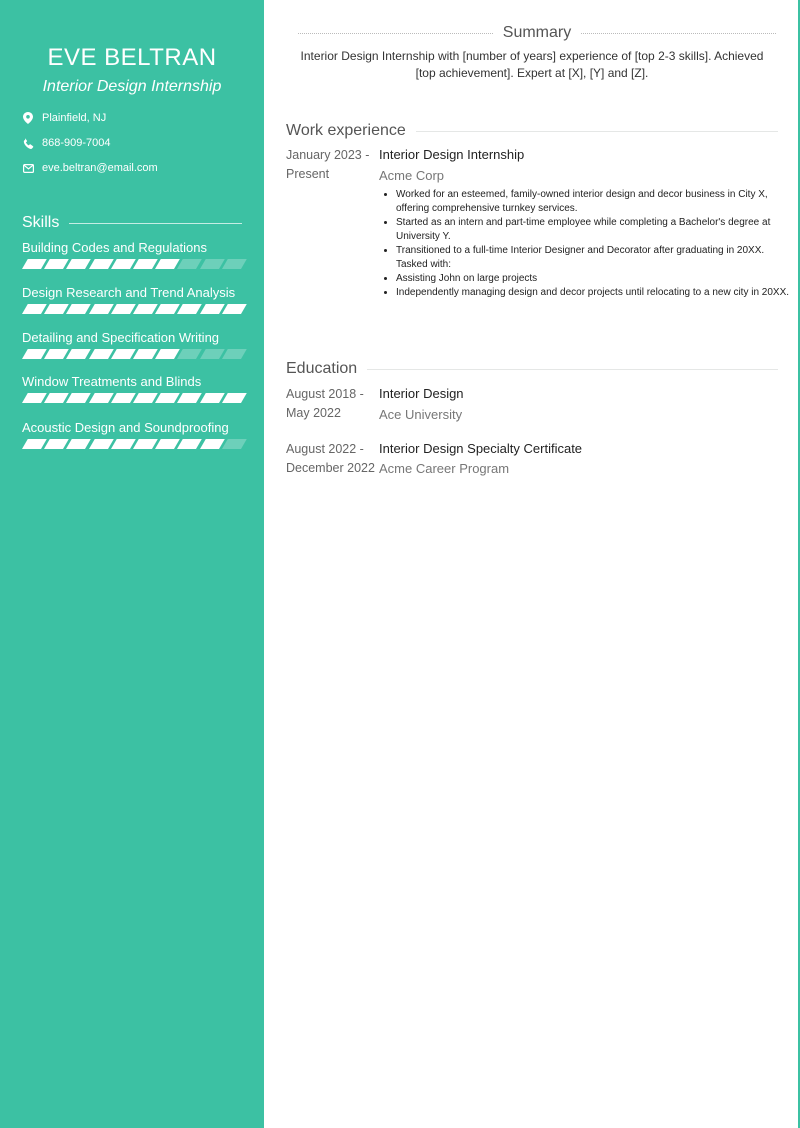 The height and width of the screenshot is (1128, 800). What do you see at coordinates (76, 143) in the screenshot?
I see `contact-phone-text: 868-909-7004` at bounding box center [76, 143].